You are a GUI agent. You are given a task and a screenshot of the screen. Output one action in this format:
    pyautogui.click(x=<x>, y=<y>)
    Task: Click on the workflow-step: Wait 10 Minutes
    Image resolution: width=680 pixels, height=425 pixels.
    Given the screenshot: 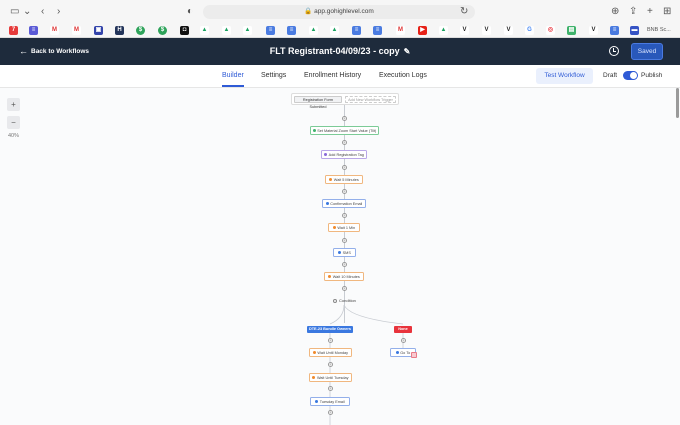 What is the action you would take?
    pyautogui.click(x=344, y=276)
    